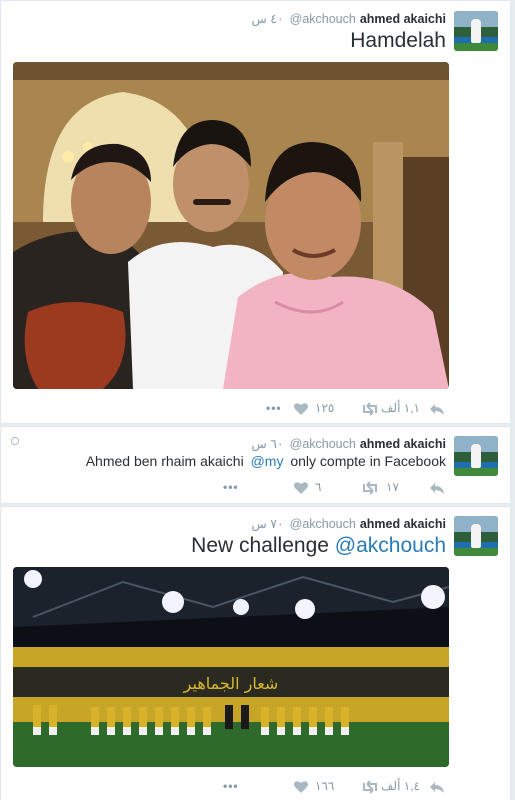 Image resolution: width=515 pixels, height=800 pixels. What do you see at coordinates (260, 545) in the screenshot?
I see `tweet-text-body: New challenge` at bounding box center [260, 545].